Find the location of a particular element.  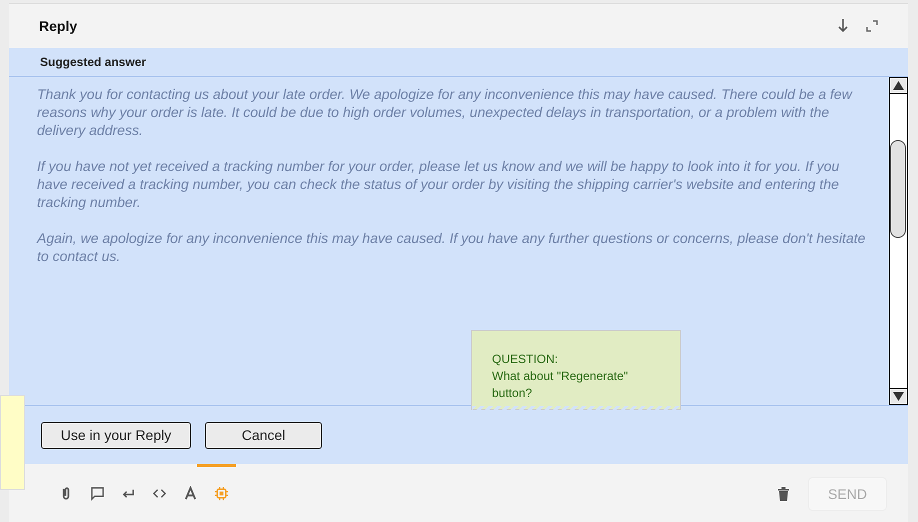

note-text: What about "Regenerate" is located at coordinates (560, 376).